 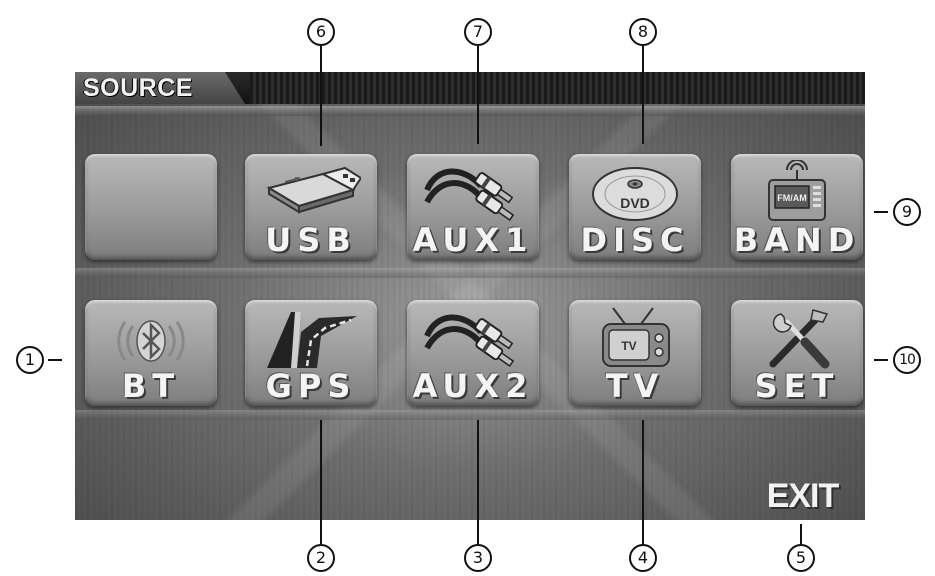 What do you see at coordinates (313, 190) in the screenshot?
I see `usb-drive-icon` at bounding box center [313, 190].